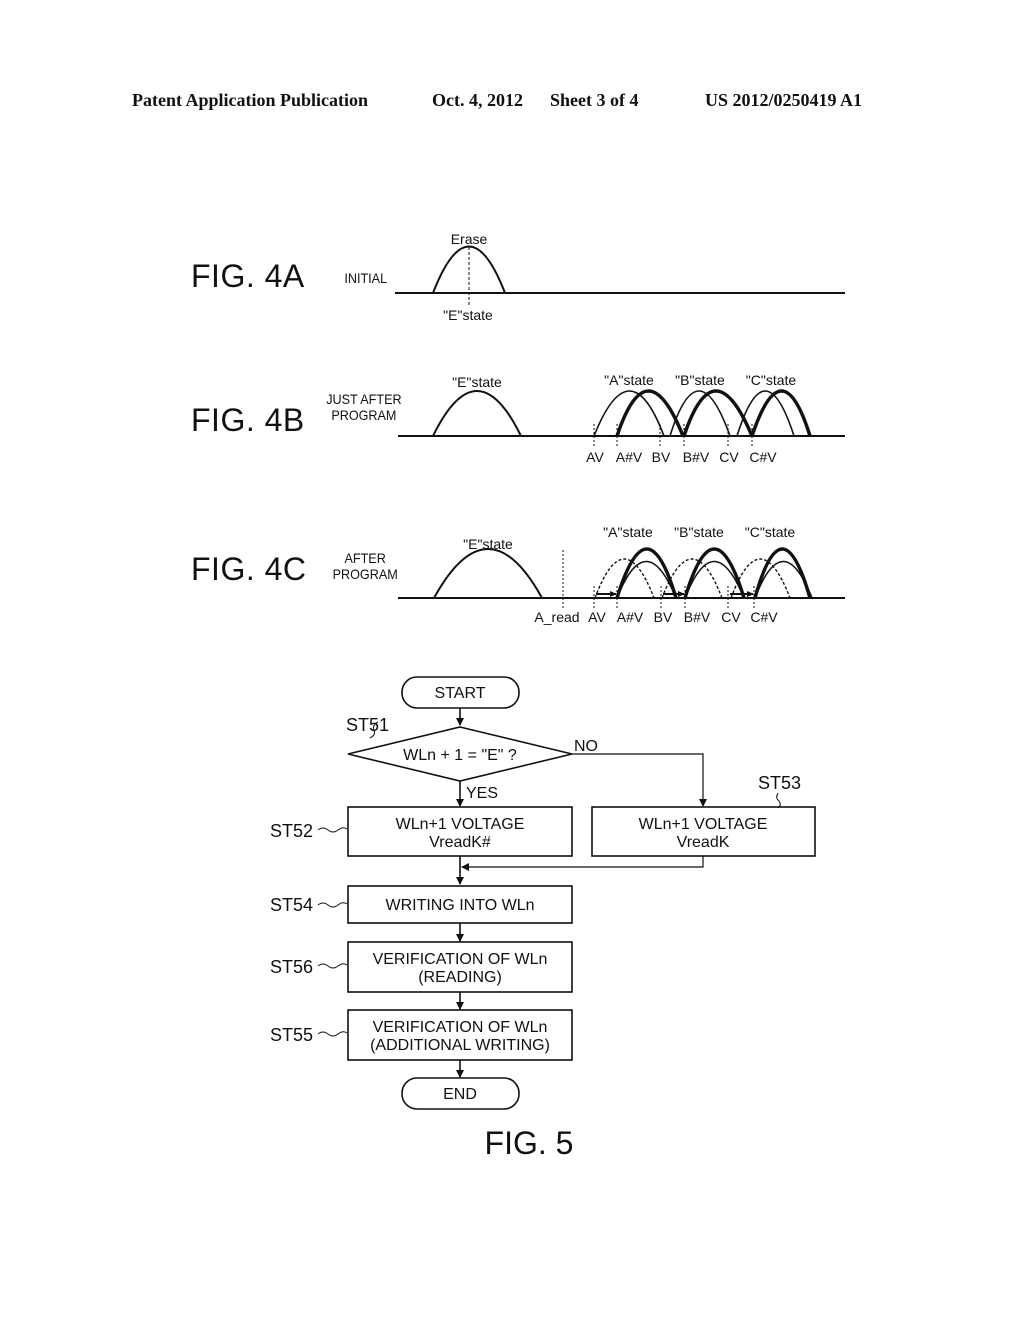 This screenshot has width=1024, height=1320. Describe the element at coordinates (460, 959) in the screenshot. I see `st56-line1: VERIFICATION OF WLn` at that location.